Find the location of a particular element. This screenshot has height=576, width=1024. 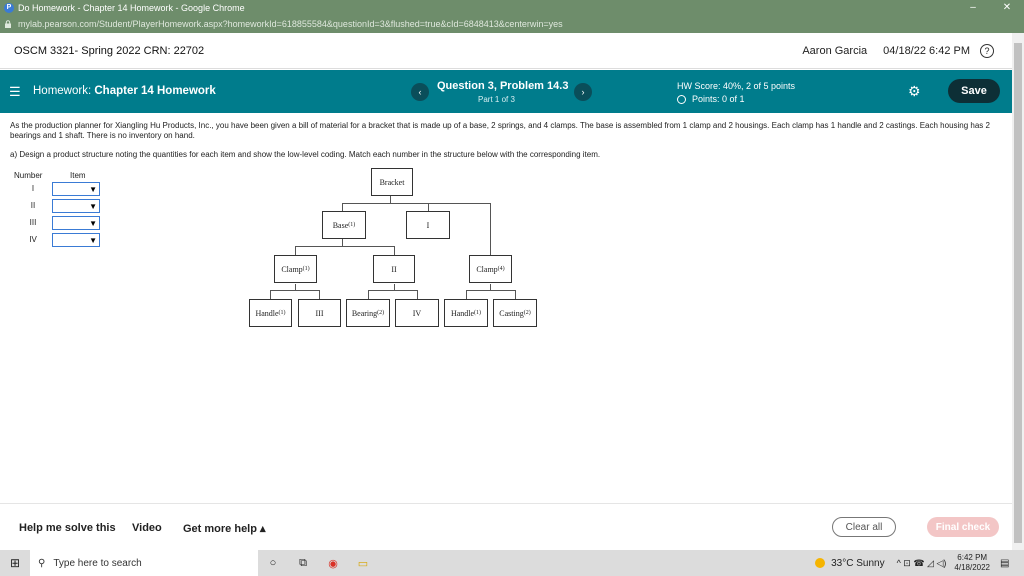

assignment-row: I ▼ is located at coordinates (59, 188).